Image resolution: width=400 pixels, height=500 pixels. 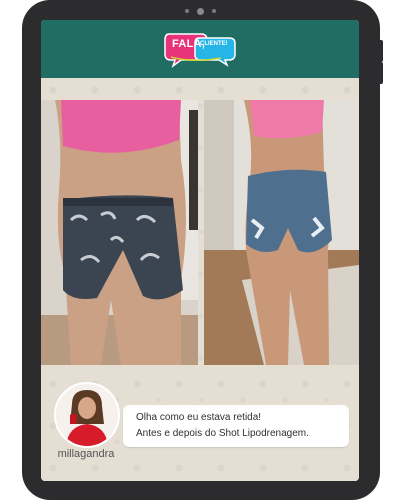 I want to click on volume-down-button, so click(x=380, y=73).